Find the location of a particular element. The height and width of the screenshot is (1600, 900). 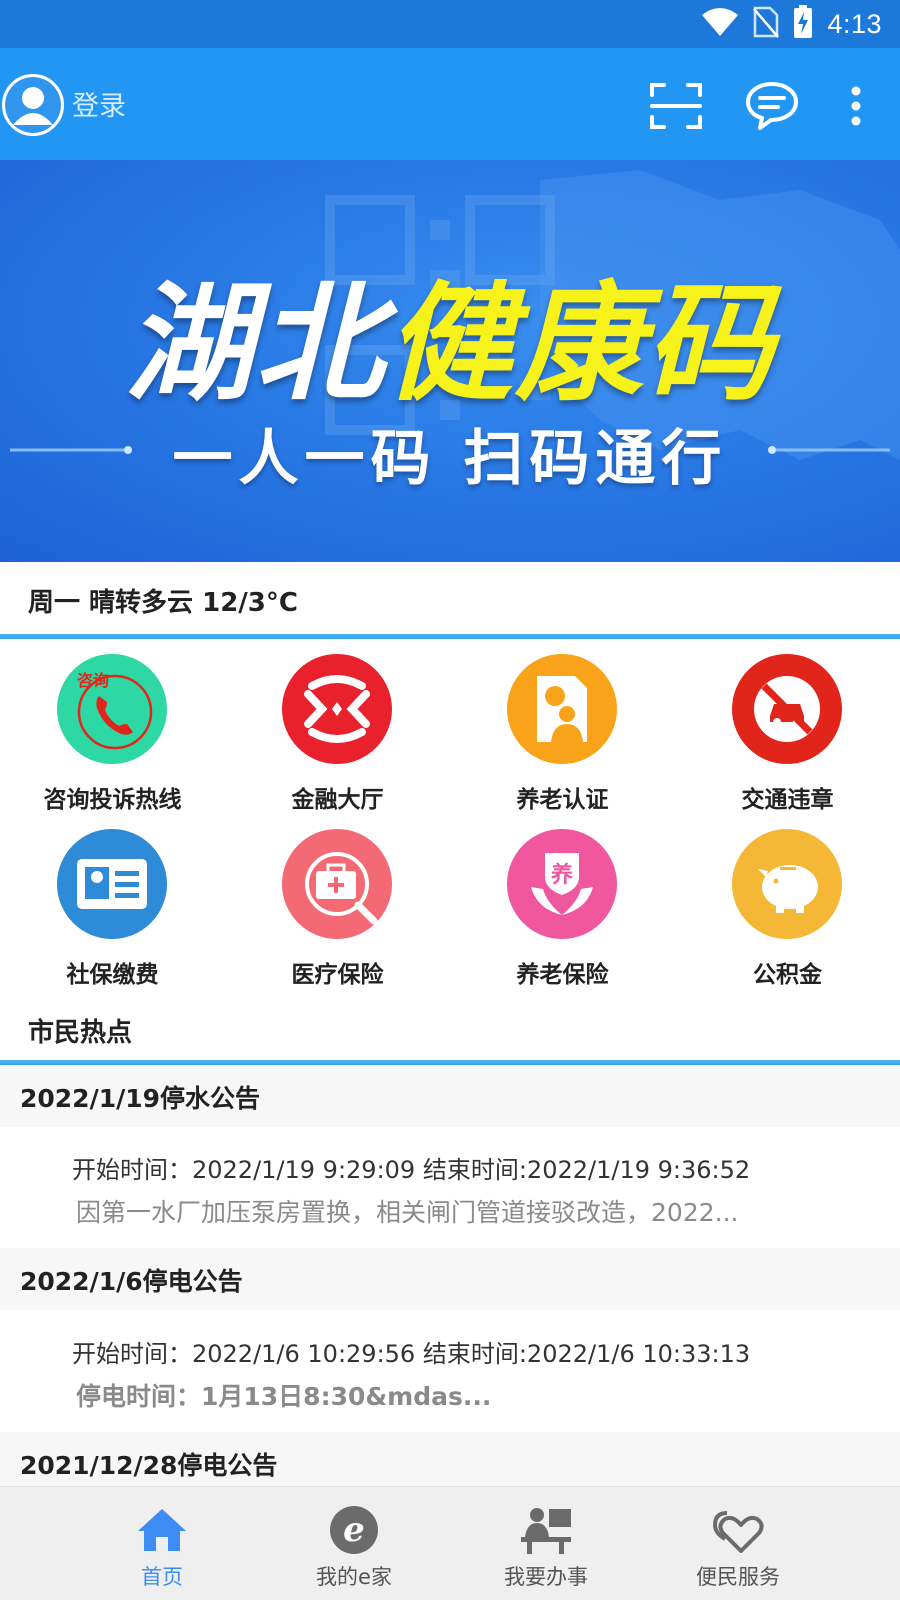

service-label: 养老认证 is located at coordinates (562, 800).